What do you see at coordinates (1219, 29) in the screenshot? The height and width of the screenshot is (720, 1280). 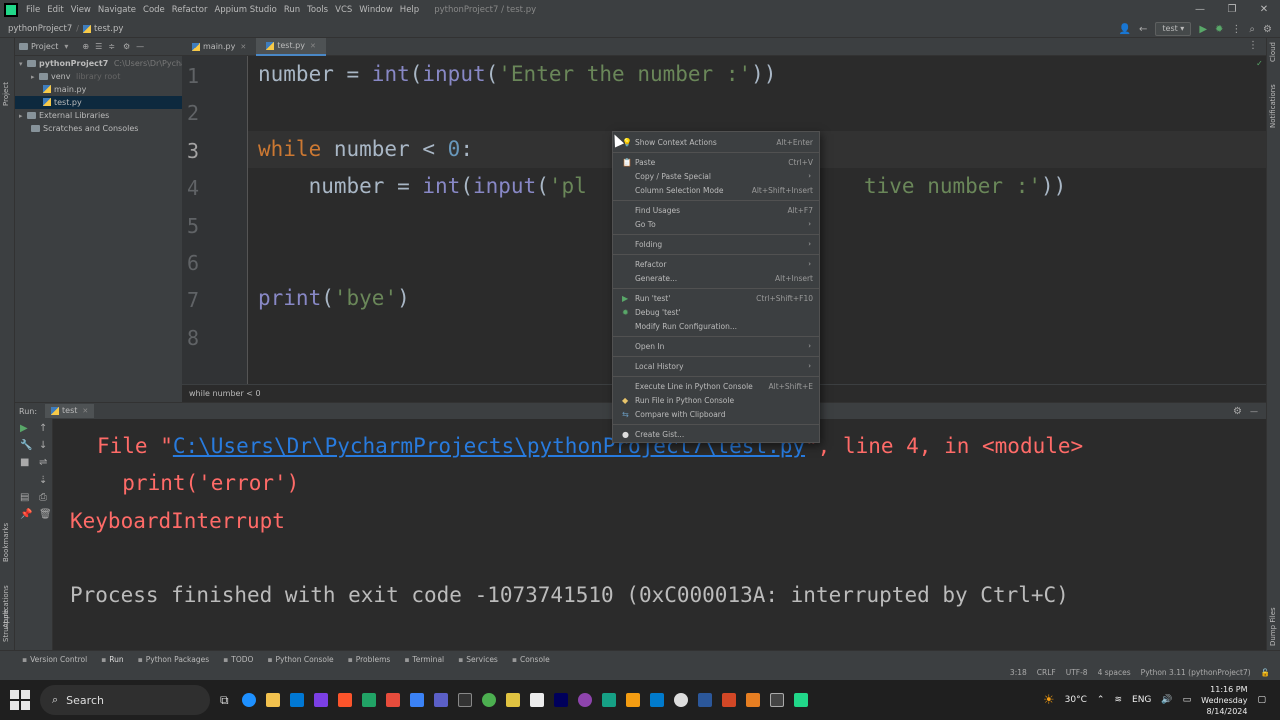 I see `debug-icon: ✹` at bounding box center [1219, 29].